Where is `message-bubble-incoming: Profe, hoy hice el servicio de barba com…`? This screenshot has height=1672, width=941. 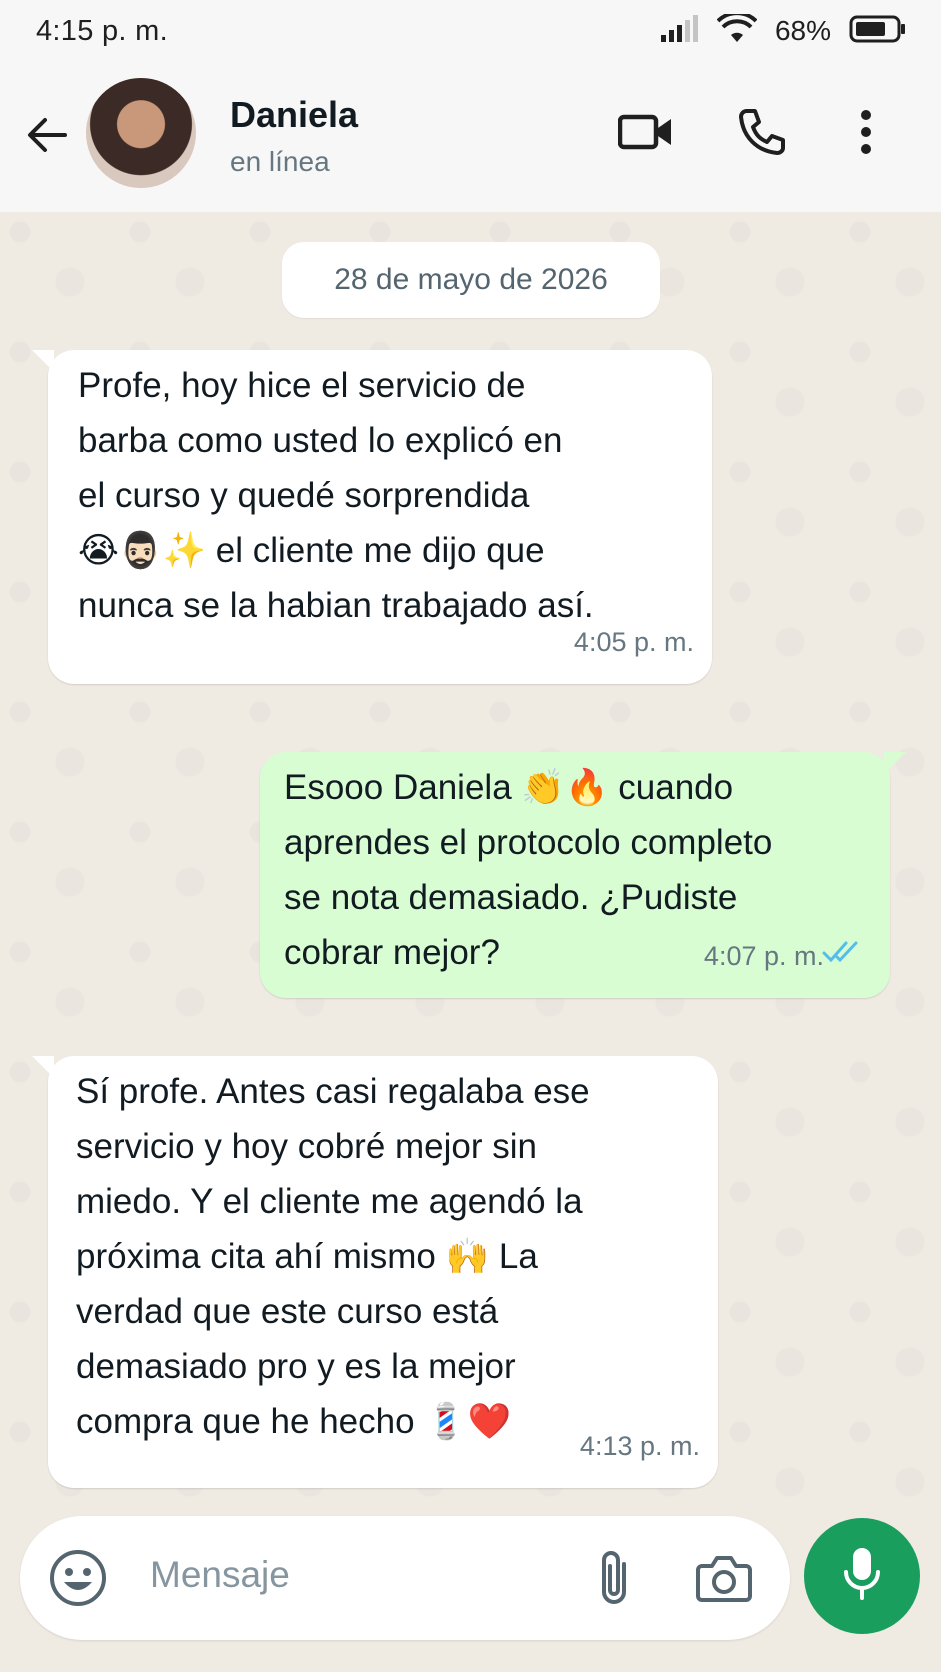 message-bubble-incoming: Profe, hoy hice el servicio de barba com… is located at coordinates (372, 517).